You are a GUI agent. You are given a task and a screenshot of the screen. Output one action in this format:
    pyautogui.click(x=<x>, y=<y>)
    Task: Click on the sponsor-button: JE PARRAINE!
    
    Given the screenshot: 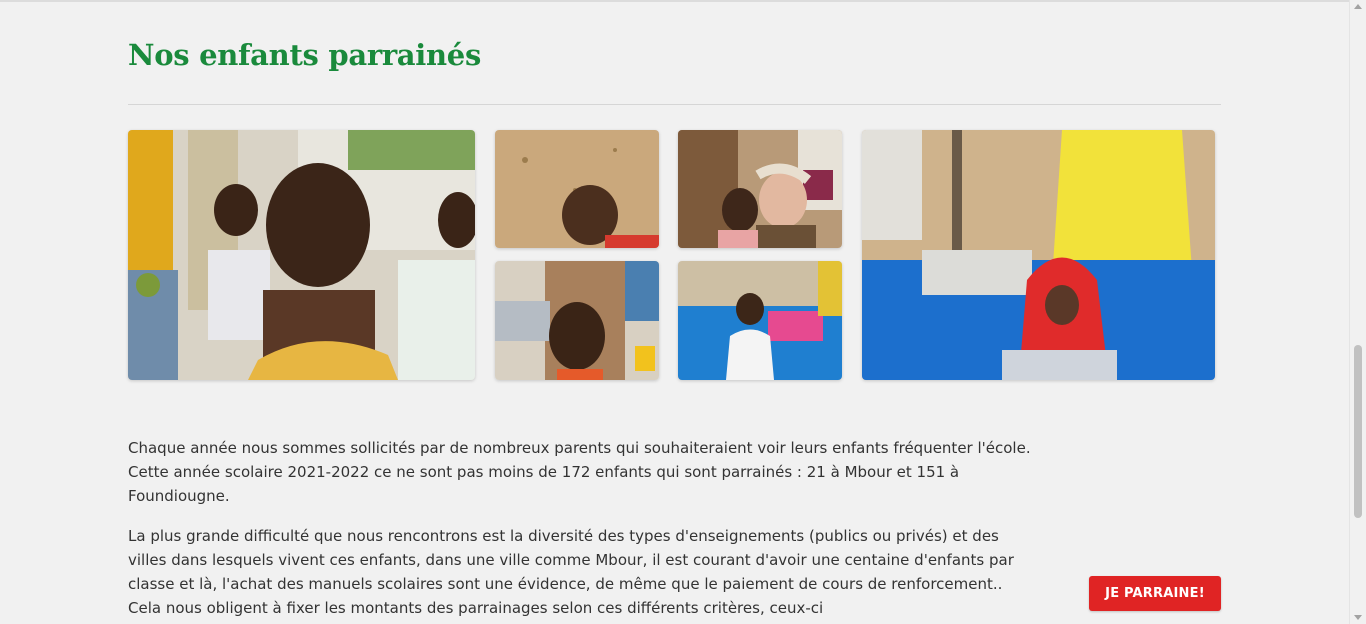 What is the action you would take?
    pyautogui.click(x=1155, y=593)
    